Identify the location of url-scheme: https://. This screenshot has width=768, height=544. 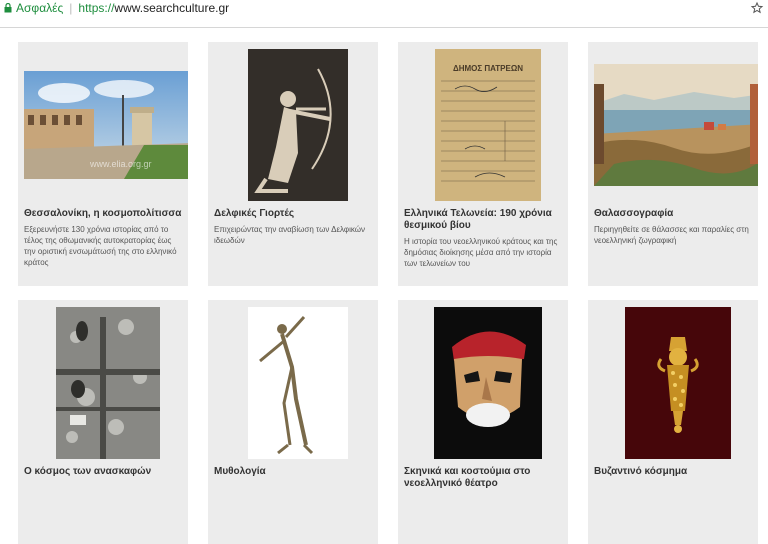
(96, 8).